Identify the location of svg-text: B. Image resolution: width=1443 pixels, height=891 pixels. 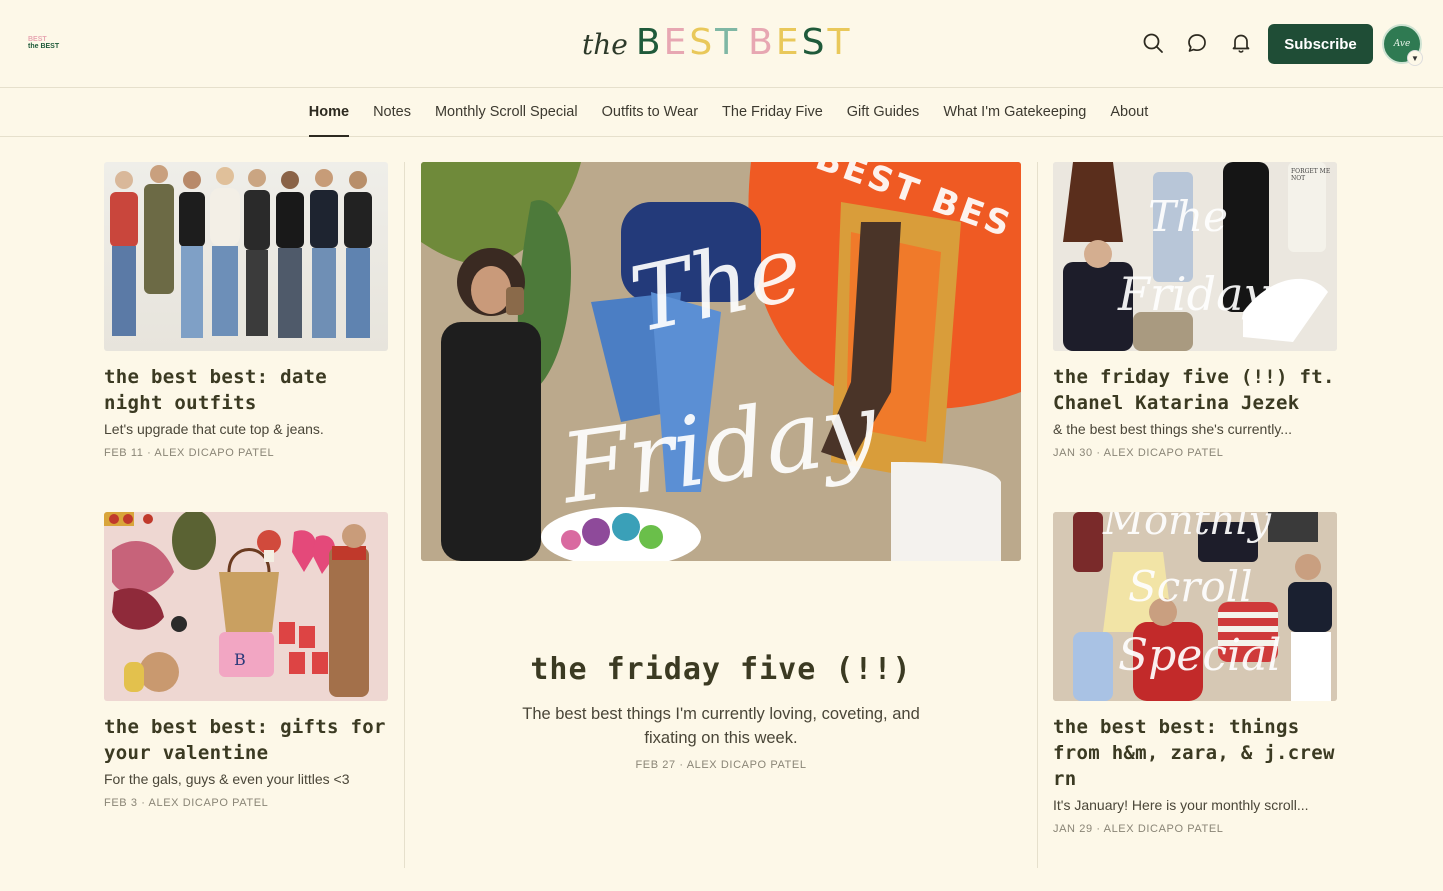
(240, 659).